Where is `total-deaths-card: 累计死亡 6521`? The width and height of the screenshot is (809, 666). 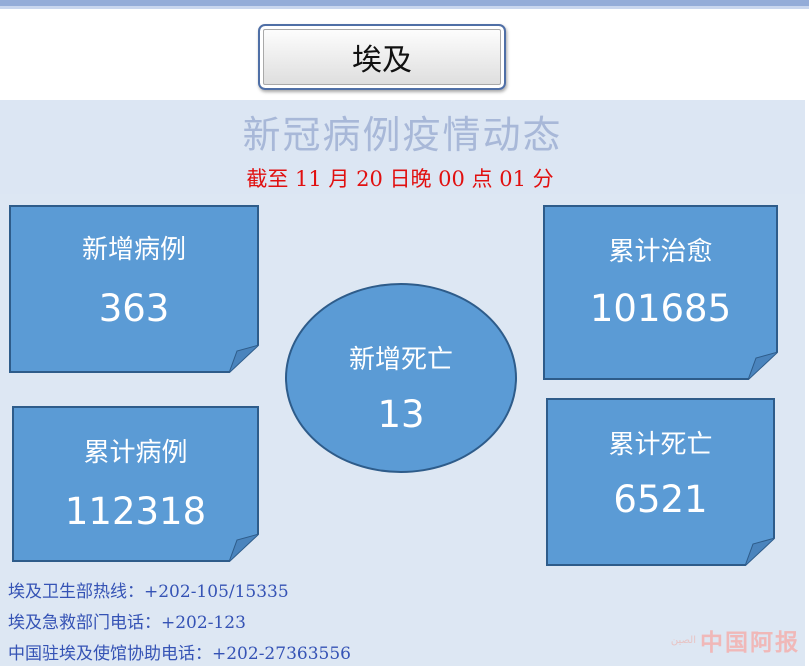
total-deaths-card: 累计死亡 6521 is located at coordinates (660, 482).